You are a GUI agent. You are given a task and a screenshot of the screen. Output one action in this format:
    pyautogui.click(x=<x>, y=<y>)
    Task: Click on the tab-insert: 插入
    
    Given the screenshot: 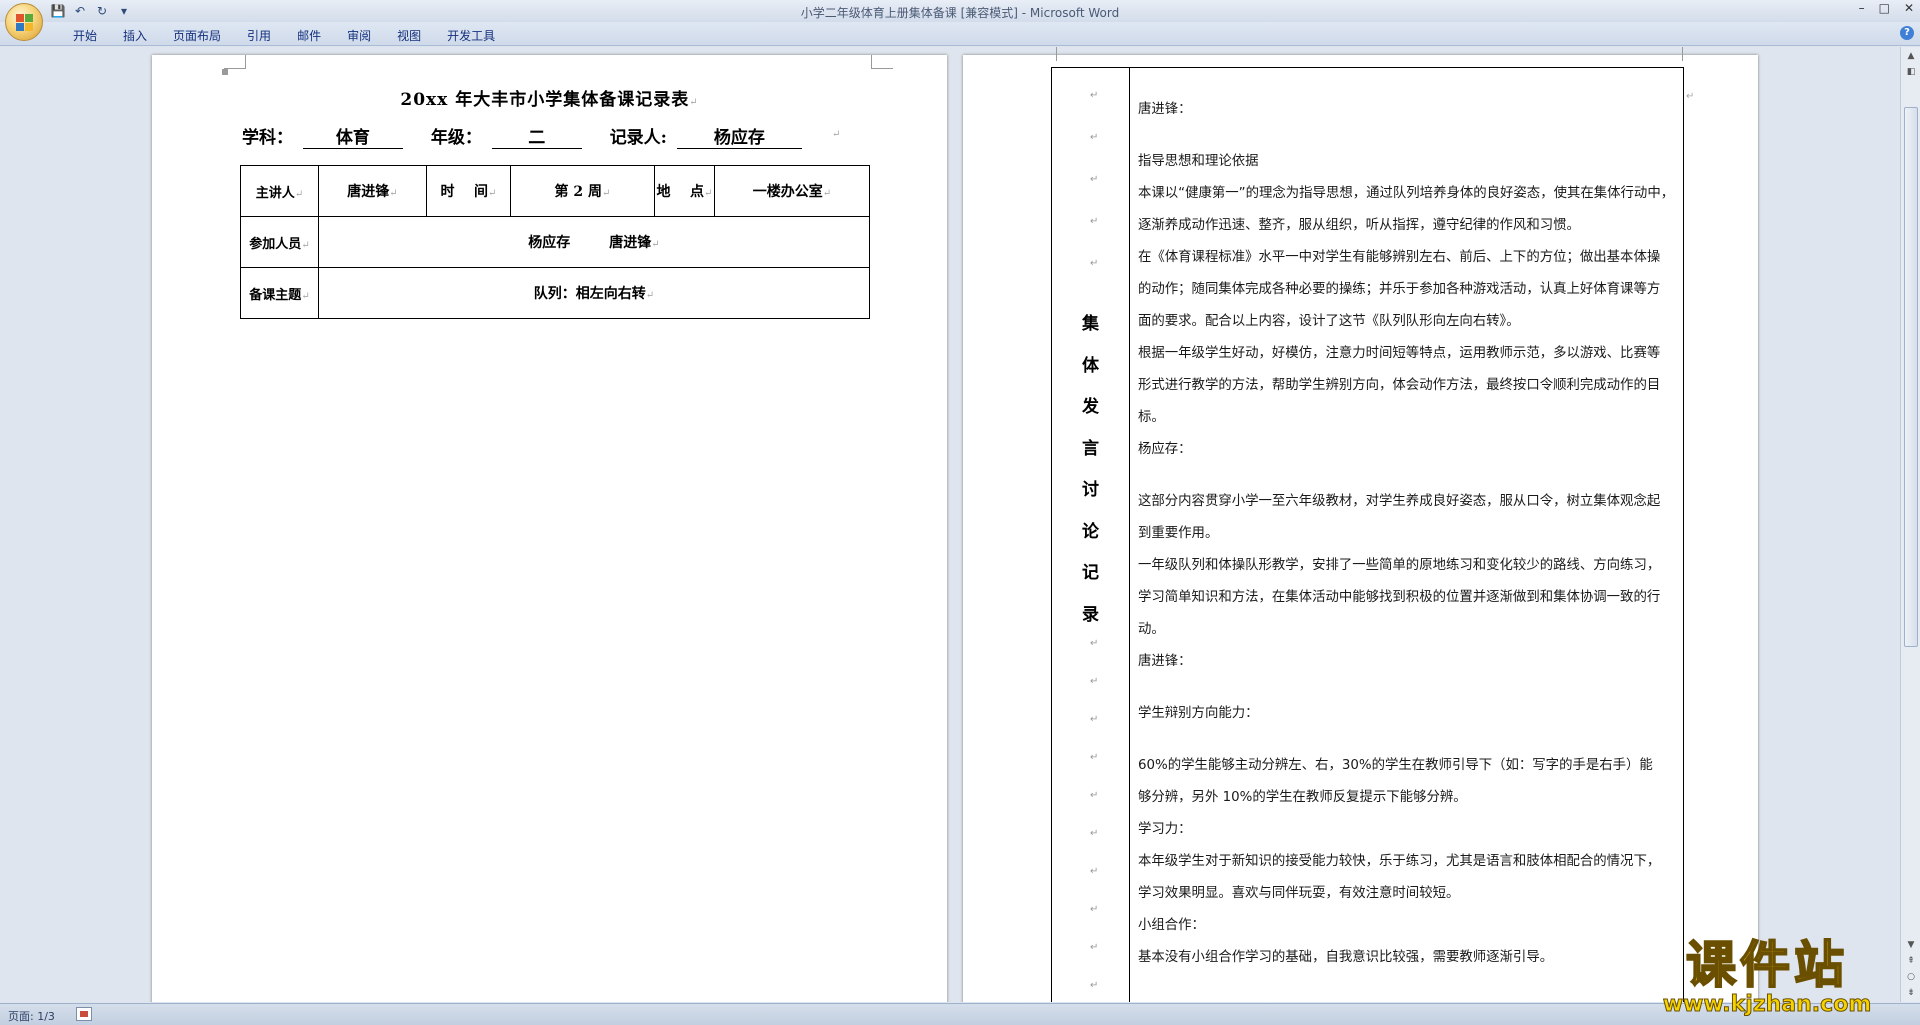 What is the action you would take?
    pyautogui.click(x=135, y=35)
    